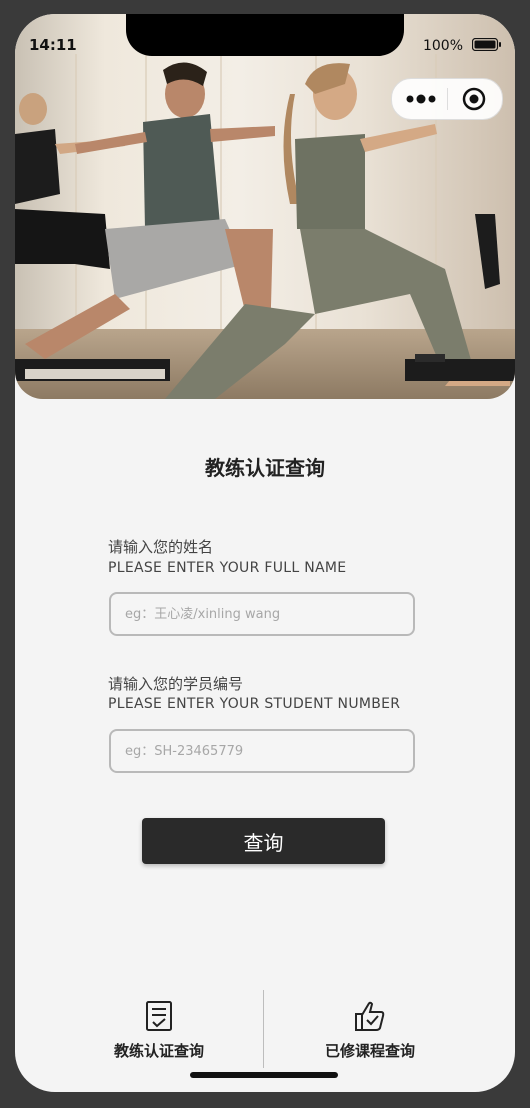 The image size is (530, 1108). What do you see at coordinates (265, 35) in the screenshot?
I see `device-notch` at bounding box center [265, 35].